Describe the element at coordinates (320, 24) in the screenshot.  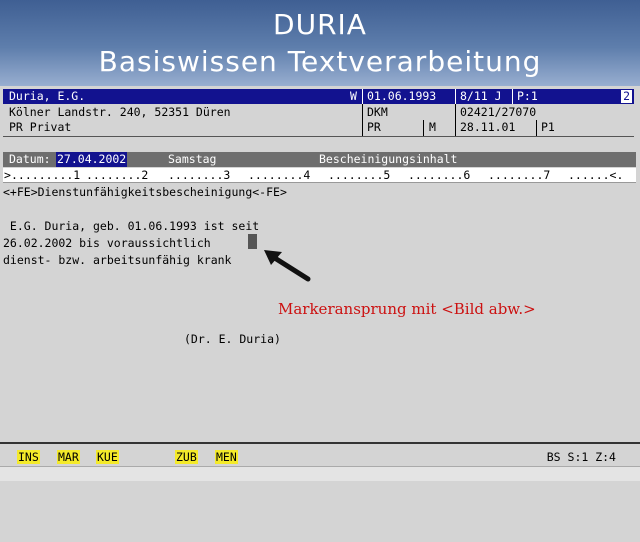
I see `app-title: DURIA` at that location.